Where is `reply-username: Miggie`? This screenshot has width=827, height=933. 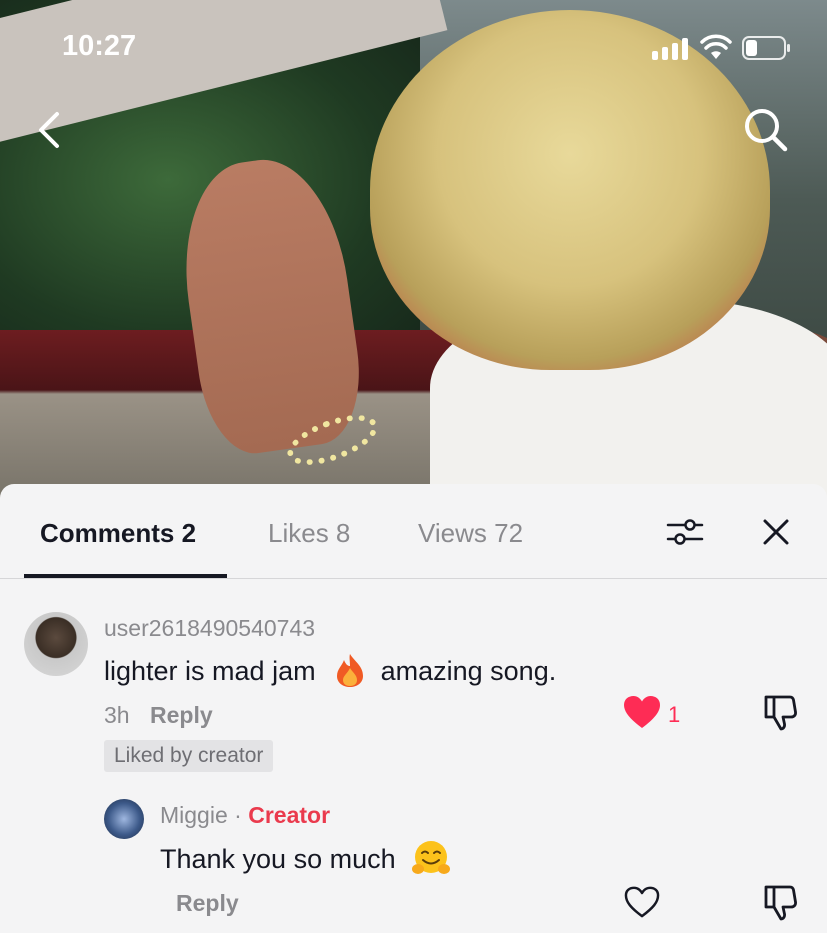 reply-username: Miggie is located at coordinates (194, 815).